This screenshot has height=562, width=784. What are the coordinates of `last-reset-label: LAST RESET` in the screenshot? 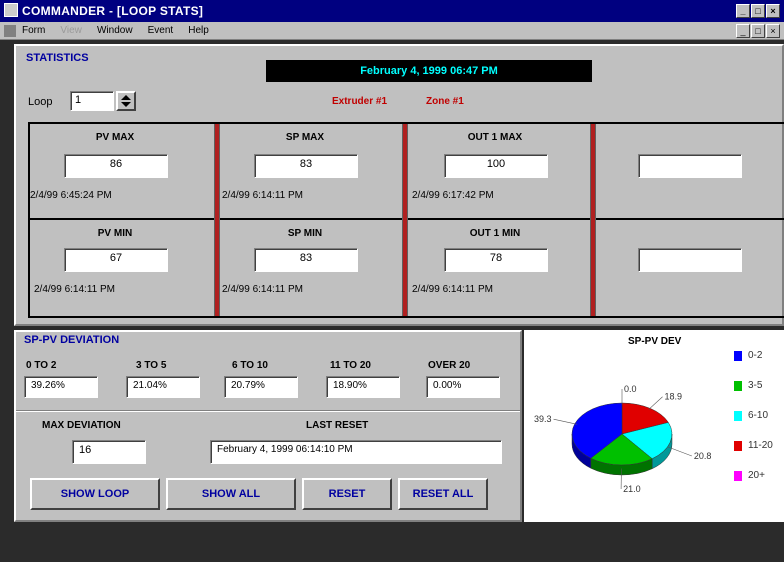 It's located at (337, 425).